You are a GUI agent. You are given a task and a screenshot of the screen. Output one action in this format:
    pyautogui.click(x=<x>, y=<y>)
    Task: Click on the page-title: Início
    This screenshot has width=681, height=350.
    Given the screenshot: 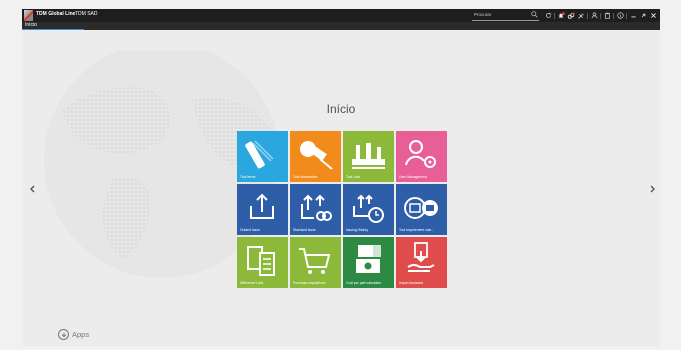 What is the action you would take?
    pyautogui.click(x=341, y=109)
    